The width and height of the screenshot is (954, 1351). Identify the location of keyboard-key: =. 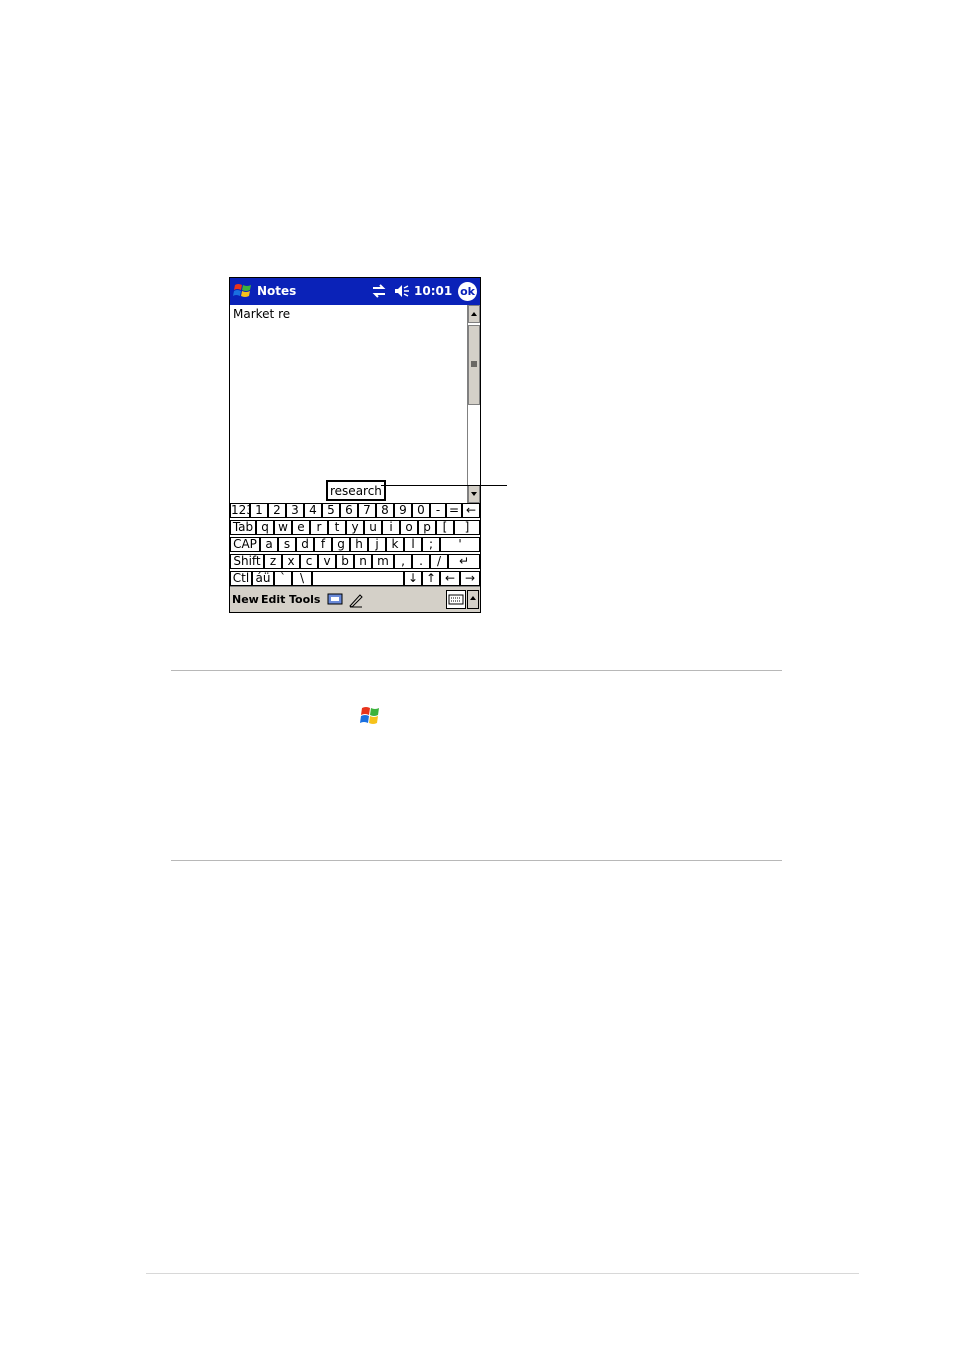
(454, 510).